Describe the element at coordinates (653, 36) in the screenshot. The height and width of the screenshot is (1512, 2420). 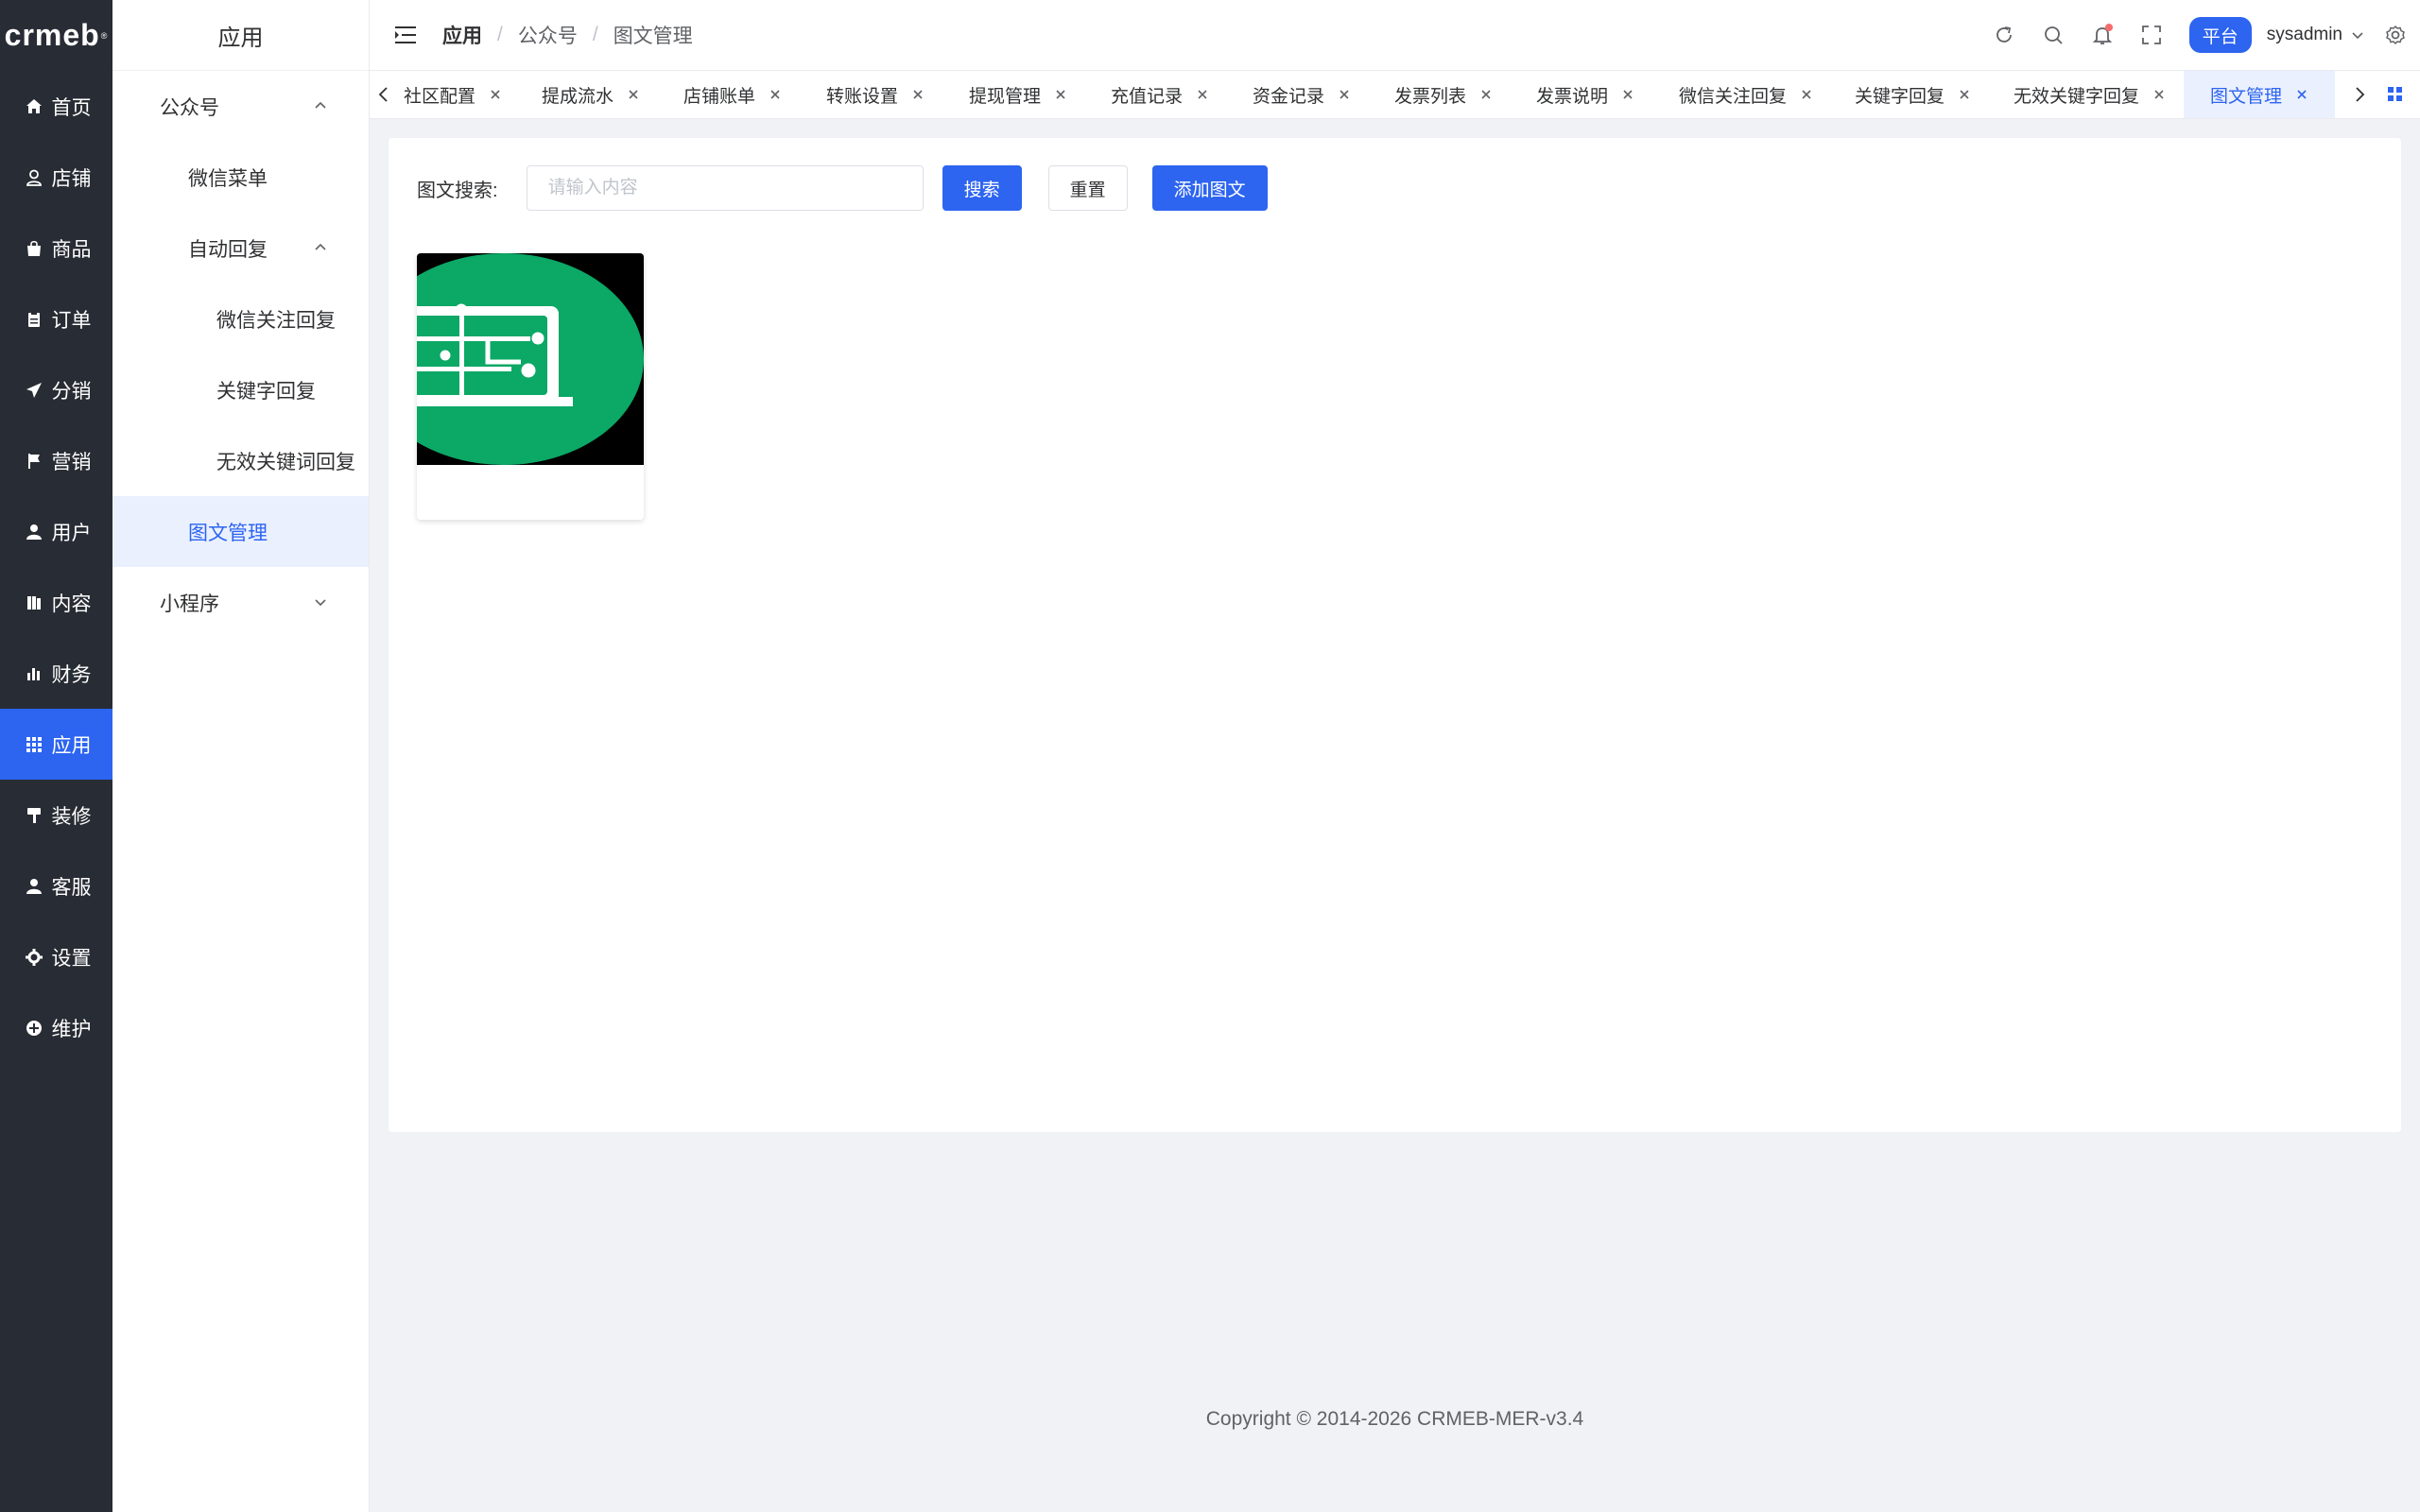
I see `breadcrumb-item: 图文管理` at that location.